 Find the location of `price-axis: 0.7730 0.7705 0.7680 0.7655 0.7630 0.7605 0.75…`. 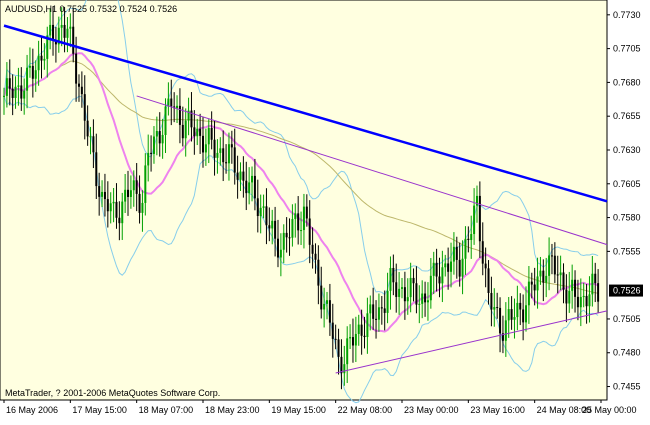

price-axis: 0.7730 0.7705 0.7680 0.7655 0.7630 0.7605 0.75… is located at coordinates (624, 201).